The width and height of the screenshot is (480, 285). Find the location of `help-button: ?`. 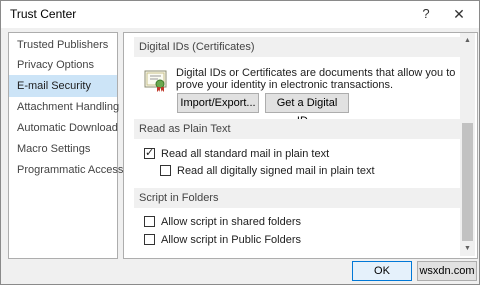

help-button: ? is located at coordinates (426, 14).